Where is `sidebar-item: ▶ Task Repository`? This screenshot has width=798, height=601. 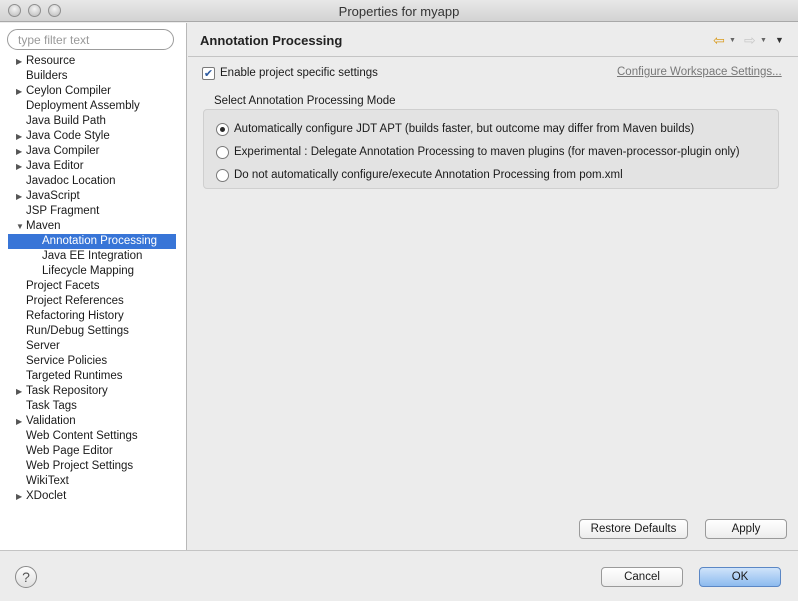 sidebar-item: ▶ Task Repository is located at coordinates (92, 391).